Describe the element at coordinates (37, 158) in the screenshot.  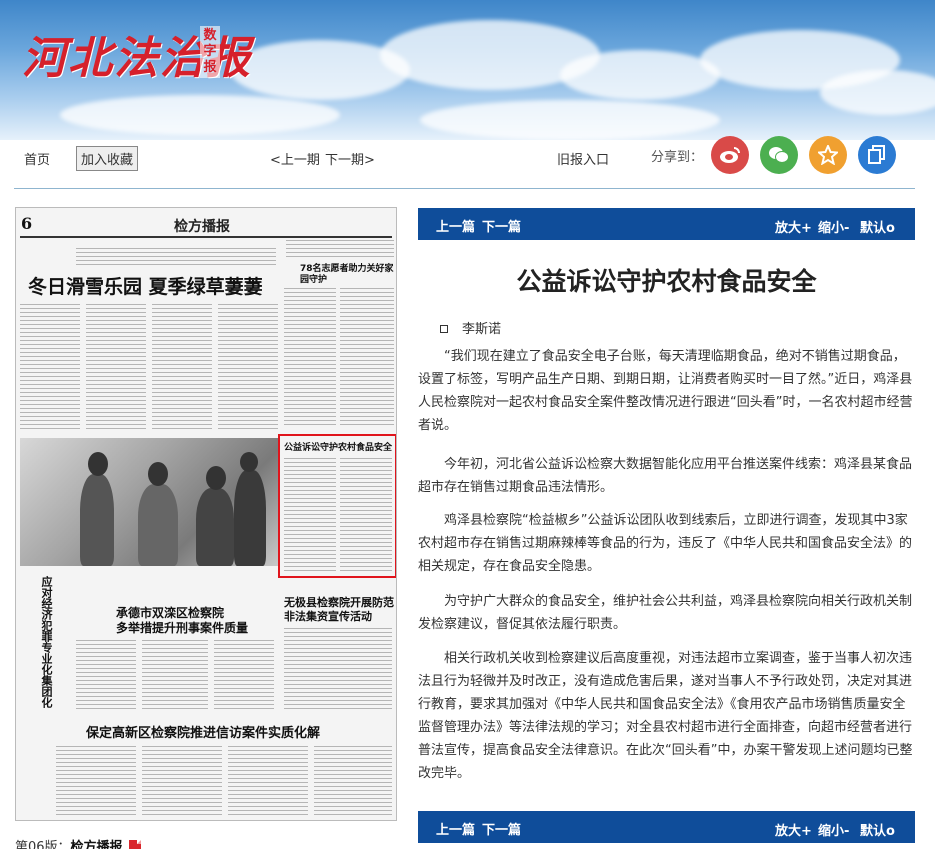
I see `home-link: 首页` at that location.